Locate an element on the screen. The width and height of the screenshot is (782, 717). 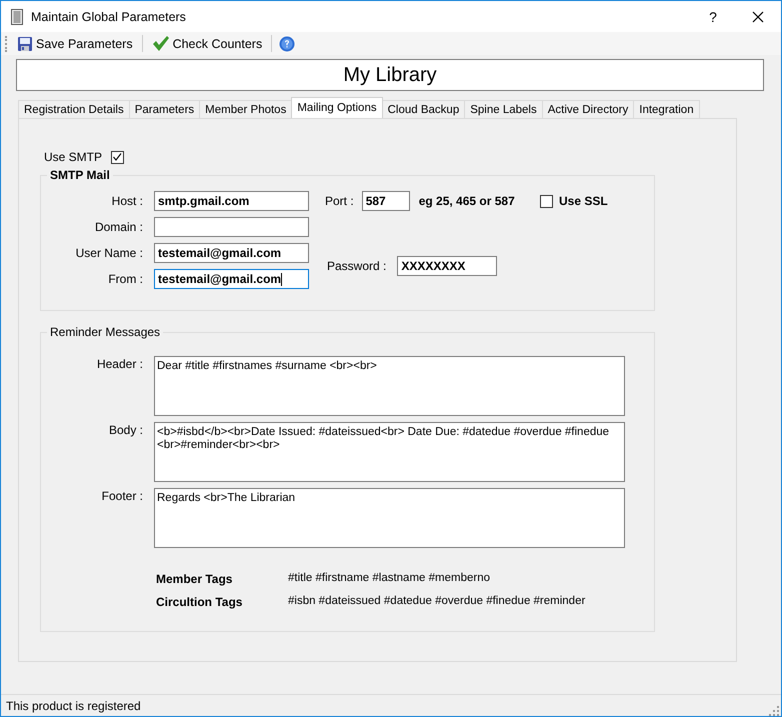
field-label: Password : is located at coordinates (356, 266).